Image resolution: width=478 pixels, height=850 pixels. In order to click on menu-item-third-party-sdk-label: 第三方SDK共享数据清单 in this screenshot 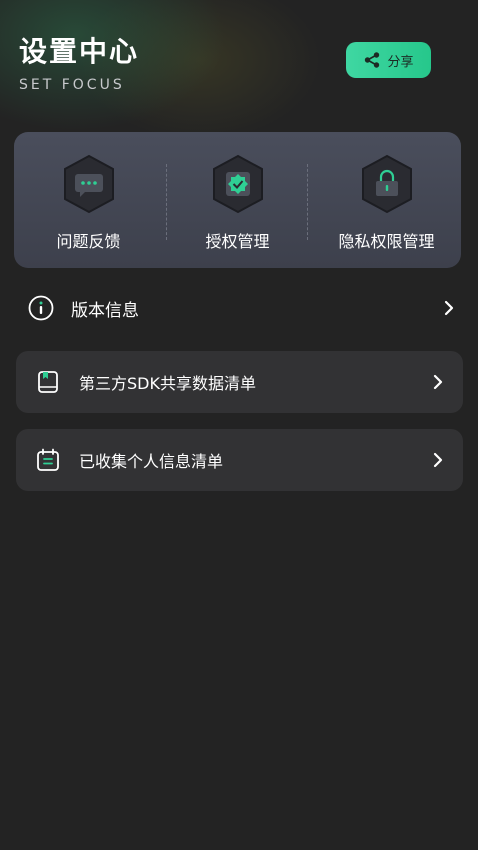, I will do `click(167, 383)`.